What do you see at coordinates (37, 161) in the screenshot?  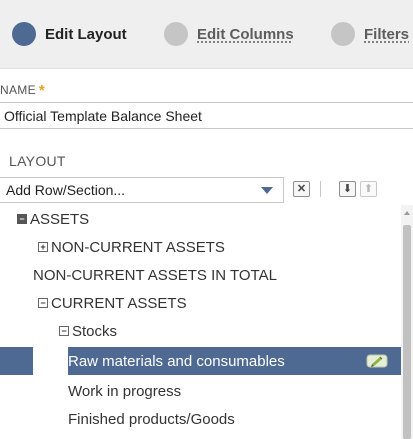 I see `layout-section-label: LAYOUT` at bounding box center [37, 161].